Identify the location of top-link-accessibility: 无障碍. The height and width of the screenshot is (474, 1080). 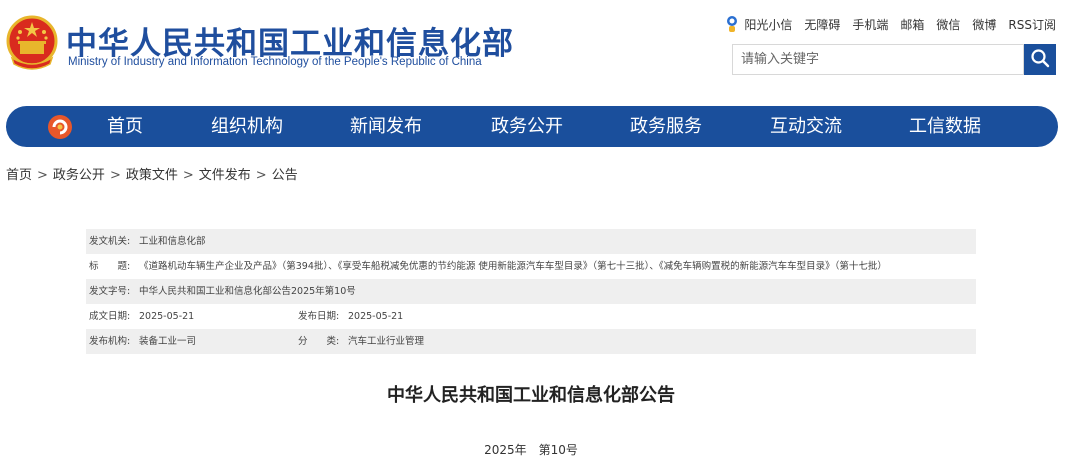
(822, 24).